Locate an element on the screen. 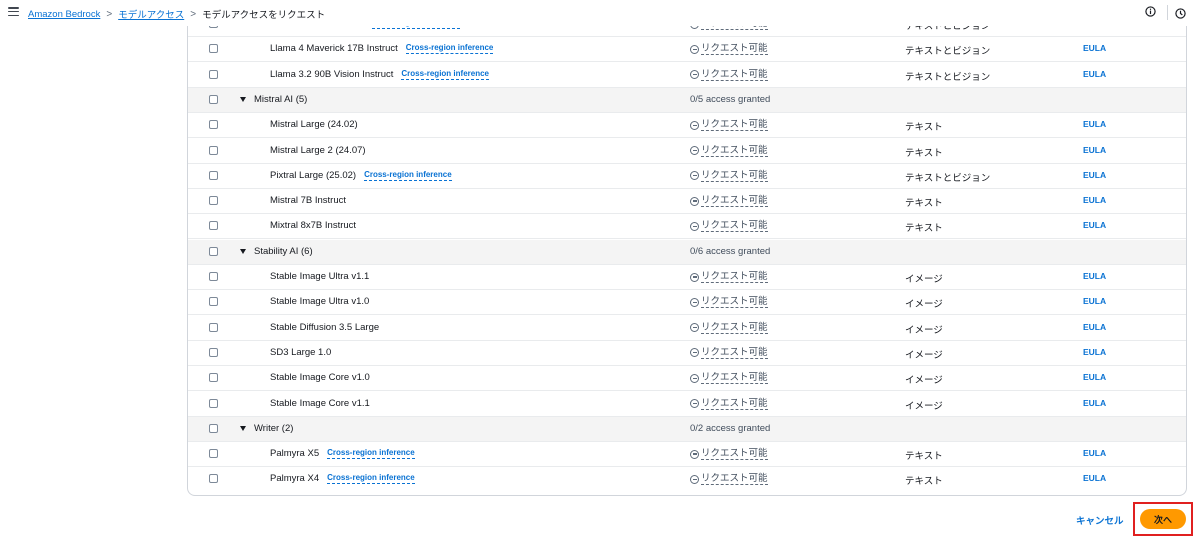 This screenshot has width=1200, height=548. model-name: Stable Image Core v1.0 is located at coordinates (320, 378).